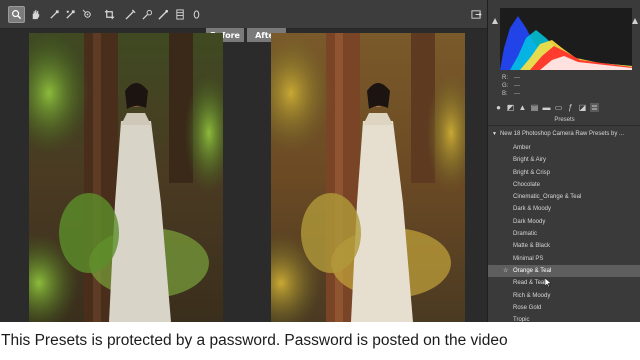 The height and width of the screenshot is (360, 640). I want to click on preset-item: Dramatic, so click(564, 234).